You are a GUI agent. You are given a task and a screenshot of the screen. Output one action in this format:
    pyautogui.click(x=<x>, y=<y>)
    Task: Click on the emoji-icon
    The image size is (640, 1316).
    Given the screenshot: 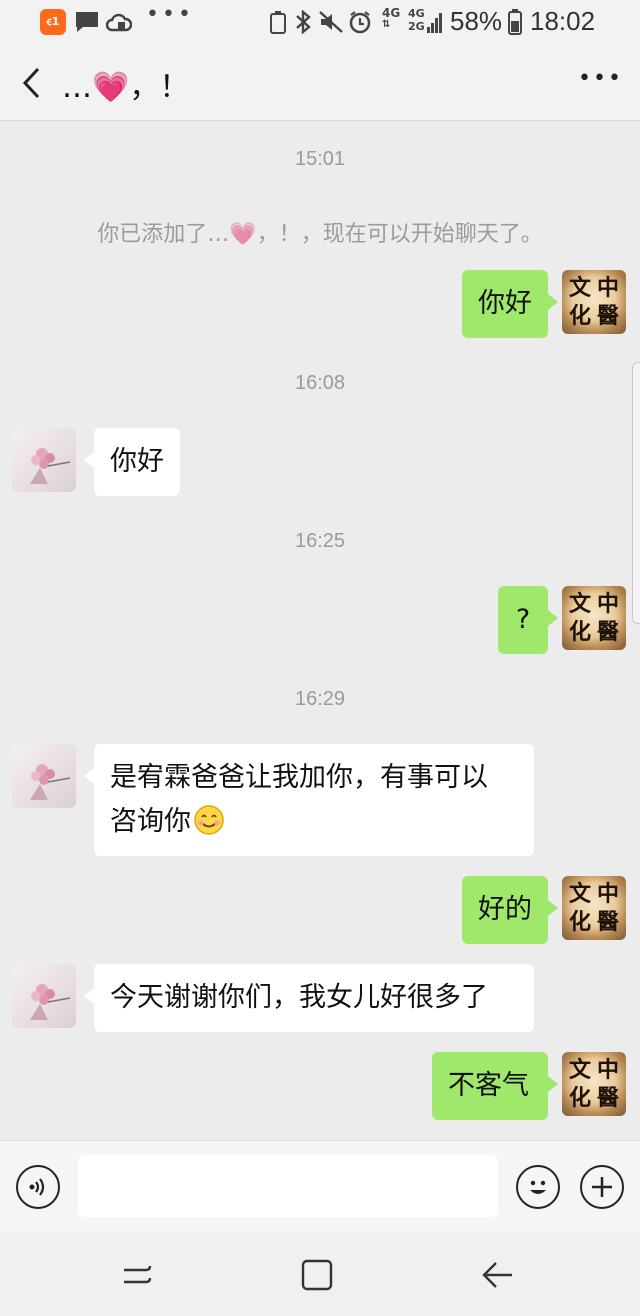 What is the action you would take?
    pyautogui.click(x=538, y=1187)
    